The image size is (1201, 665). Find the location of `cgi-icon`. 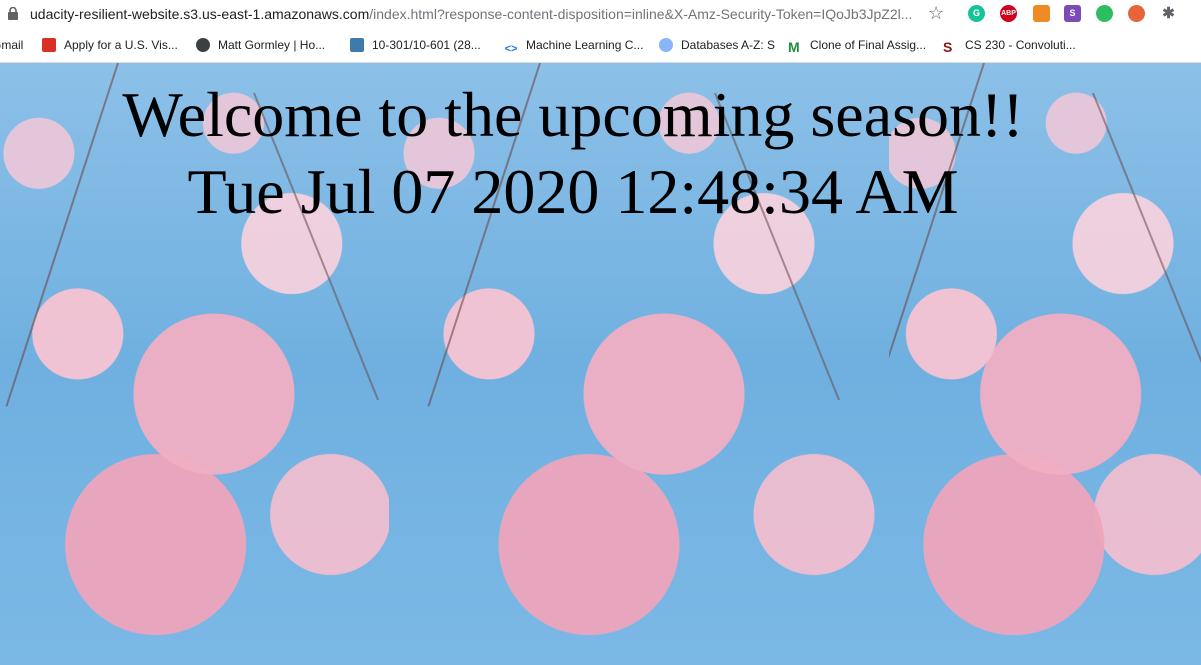

cgi-icon is located at coordinates (49, 45).